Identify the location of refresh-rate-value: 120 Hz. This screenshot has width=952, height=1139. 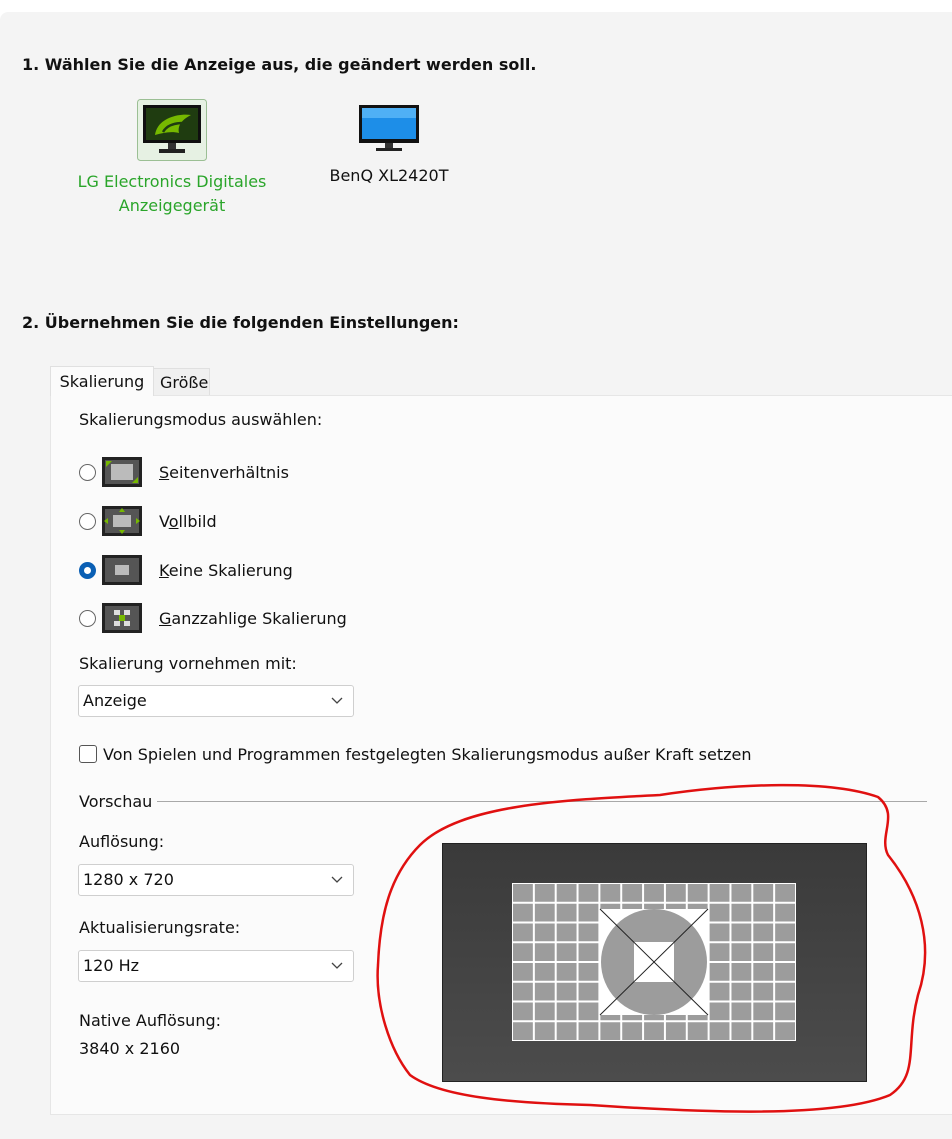
(111, 965).